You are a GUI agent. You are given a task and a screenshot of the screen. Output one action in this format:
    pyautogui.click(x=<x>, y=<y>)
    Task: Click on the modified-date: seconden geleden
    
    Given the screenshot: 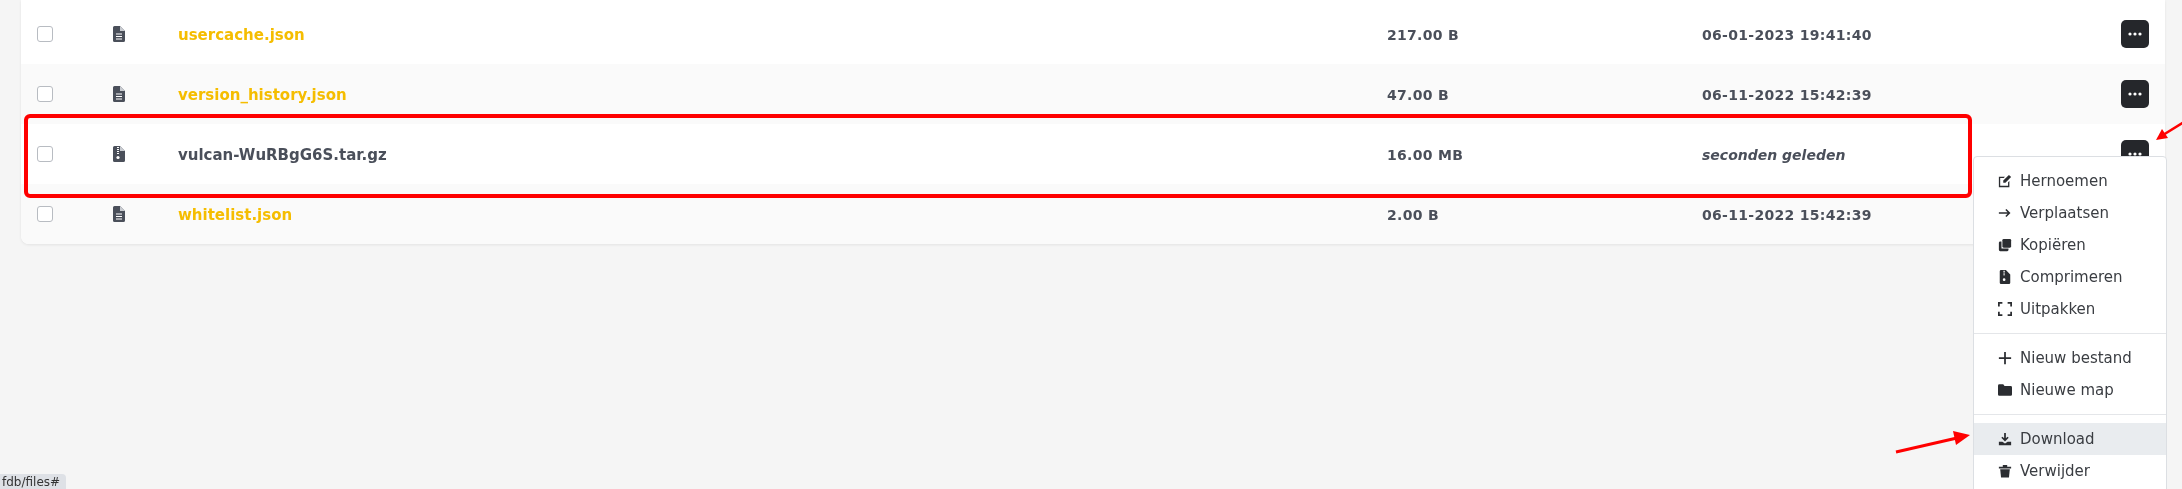 What is the action you would take?
    pyautogui.click(x=1774, y=154)
    